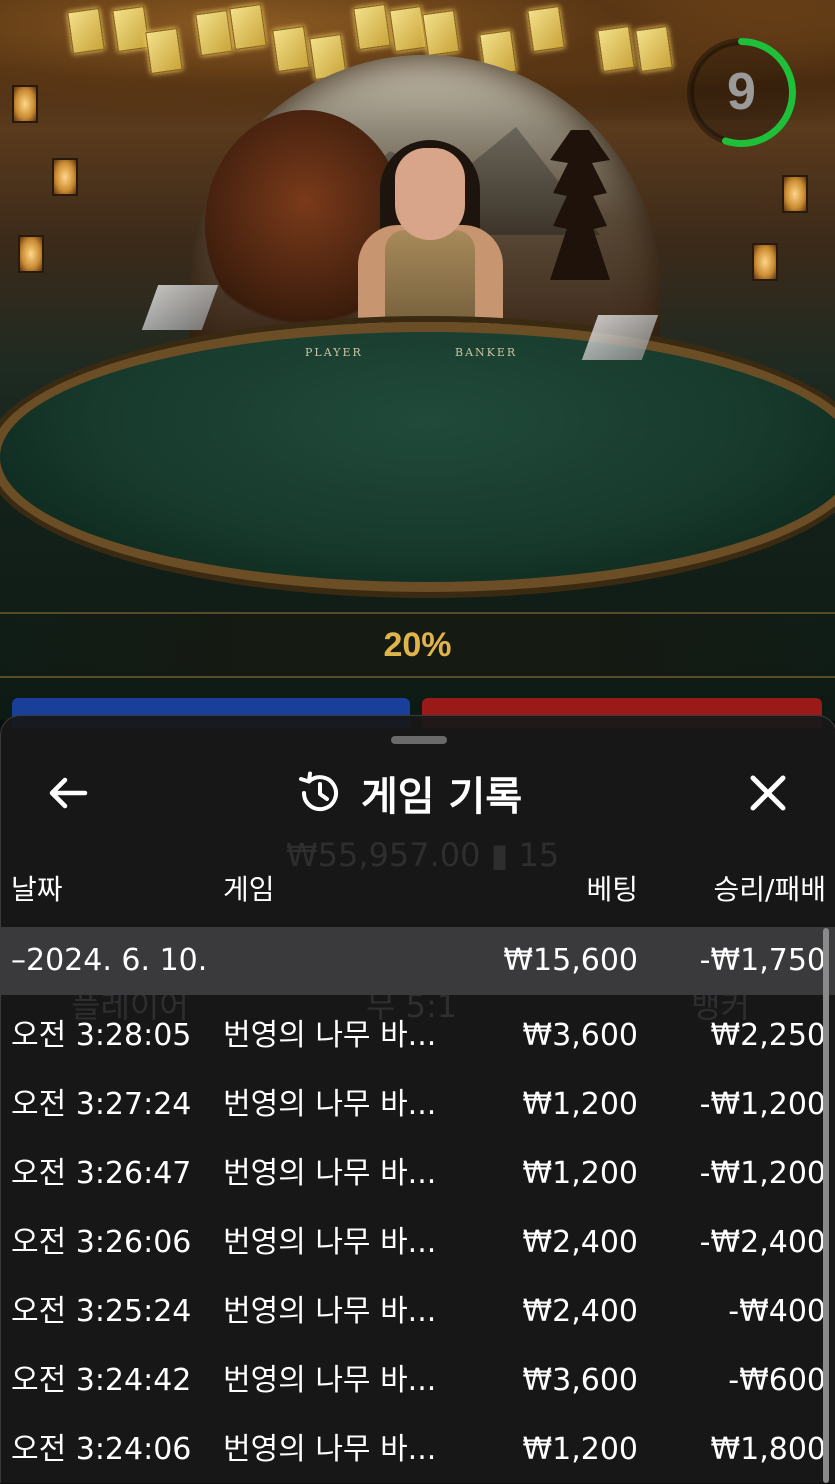  Describe the element at coordinates (37, 889) in the screenshot. I see `column-header-date: 날짜` at that location.